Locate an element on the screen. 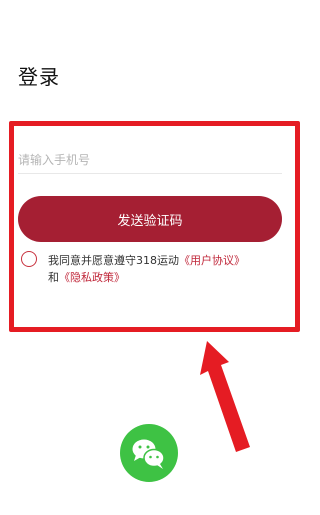 This screenshot has width=320, height=515. agreement-conjunction: 和 is located at coordinates (53, 277).